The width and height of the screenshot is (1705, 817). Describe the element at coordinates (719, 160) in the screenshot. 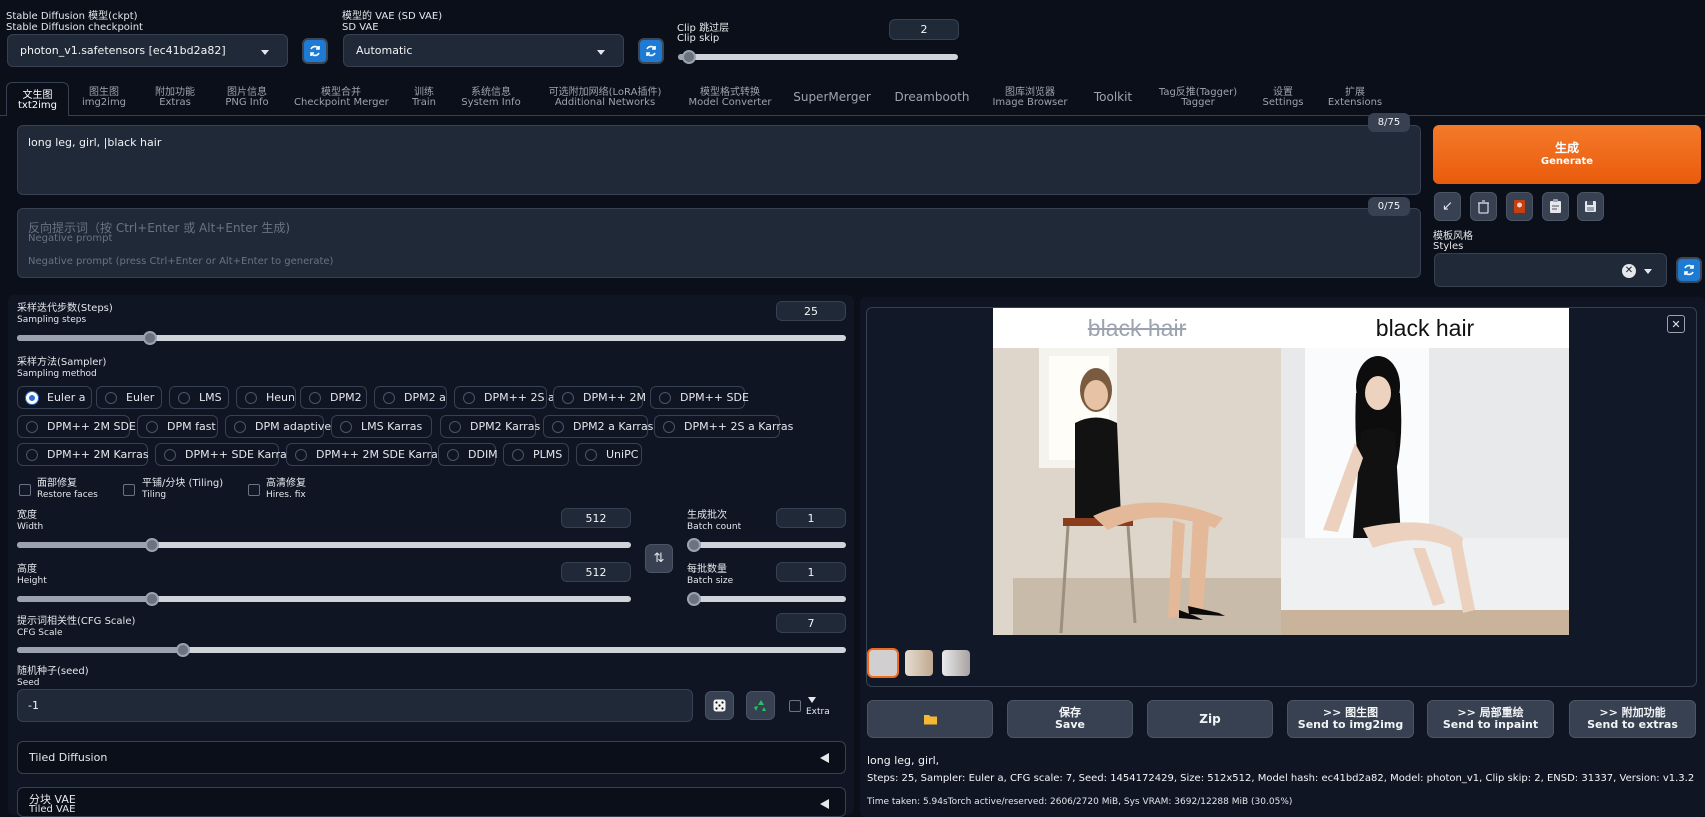

I see `prompt-textarea: long leg, girl, |black hair` at that location.